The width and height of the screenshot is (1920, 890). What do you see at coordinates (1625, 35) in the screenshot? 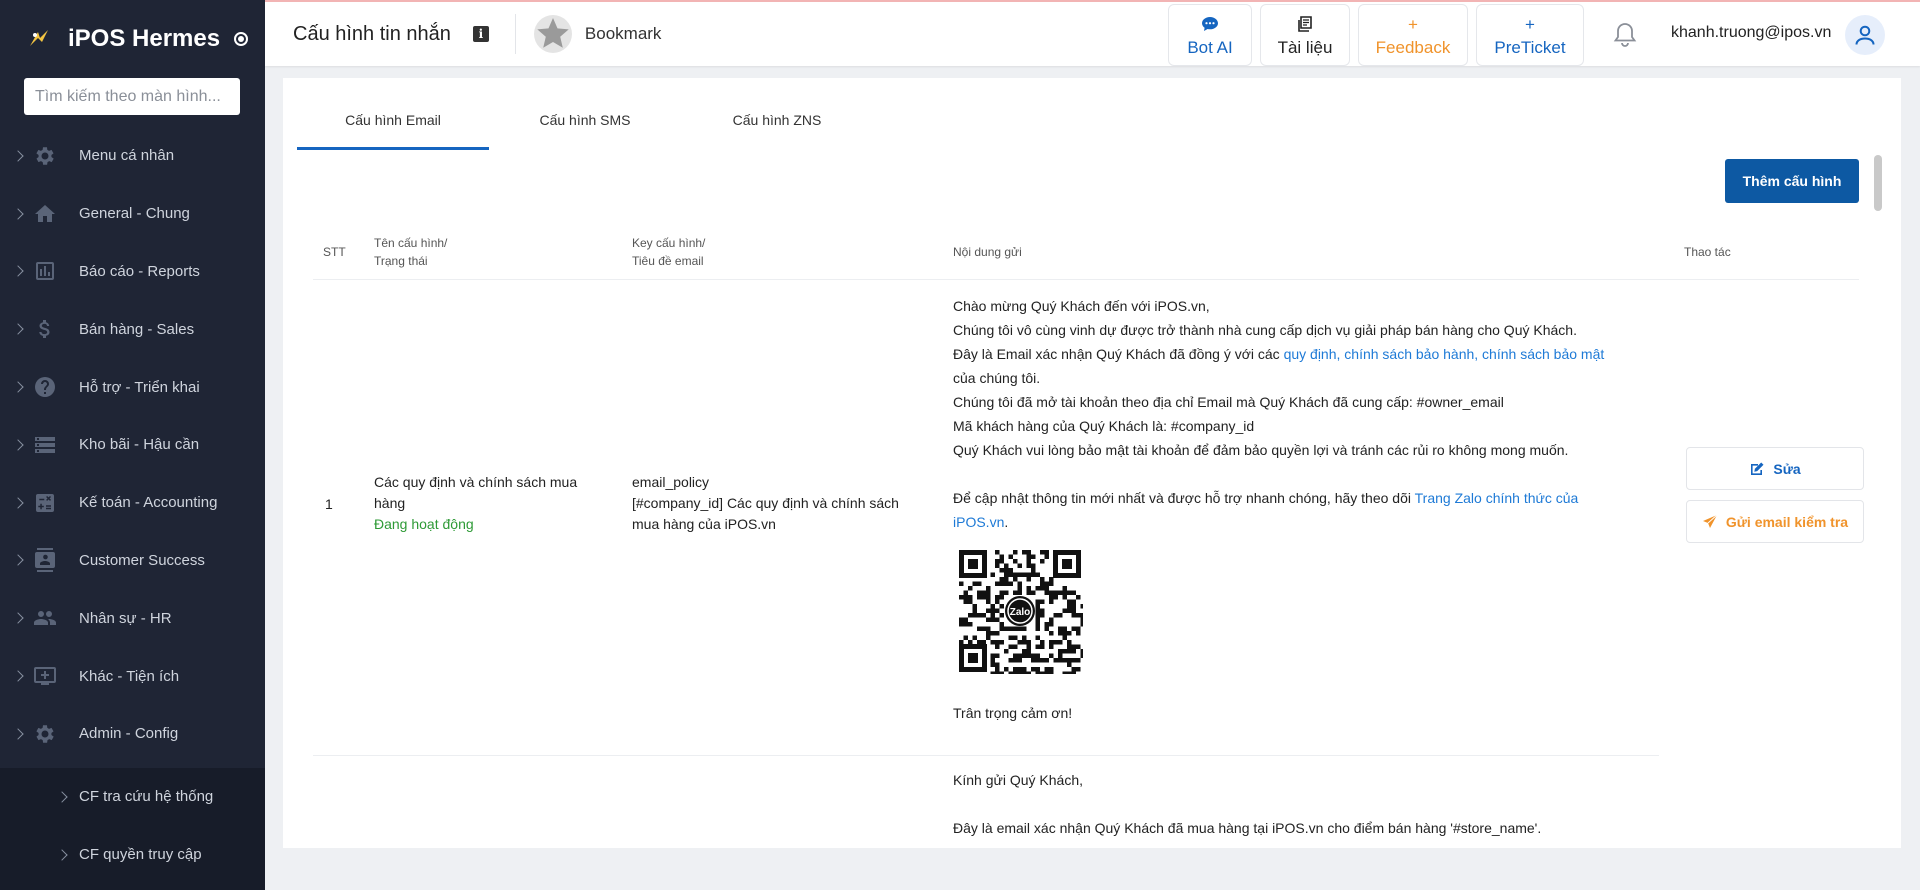
I see `bell-icon` at bounding box center [1625, 35].